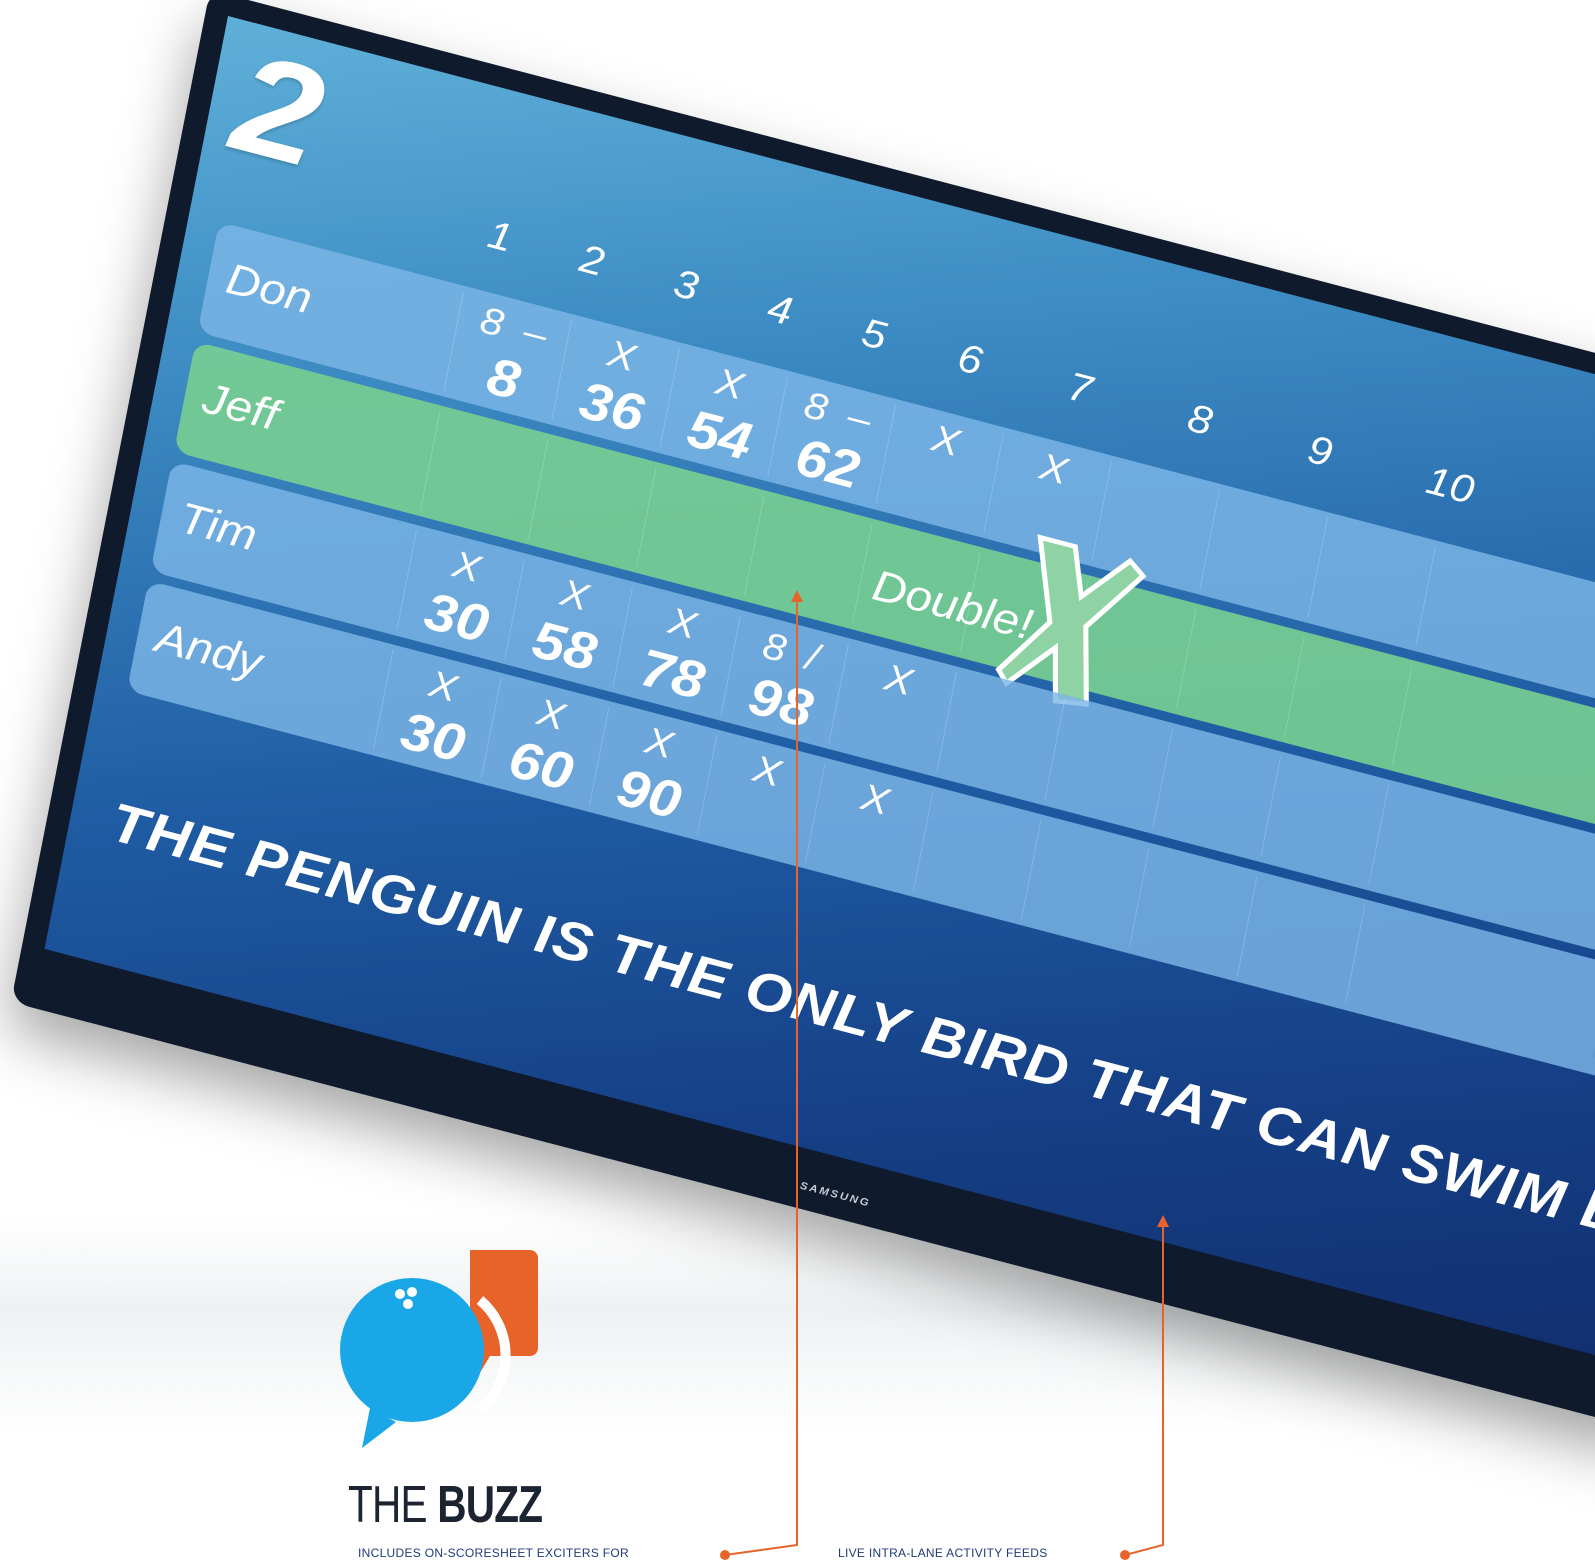 Image resolution: width=1595 pixels, height=1560 pixels. I want to click on logo-title: THE BUZZ, so click(445, 1505).